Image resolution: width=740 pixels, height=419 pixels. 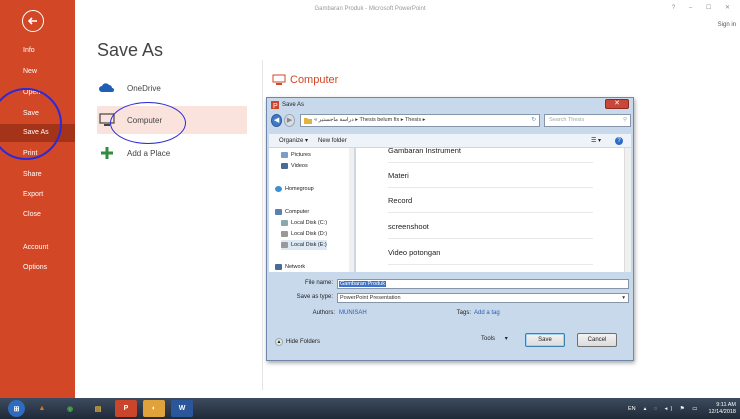 I want to click on tree-item-label: Videos, so click(x=299, y=166).